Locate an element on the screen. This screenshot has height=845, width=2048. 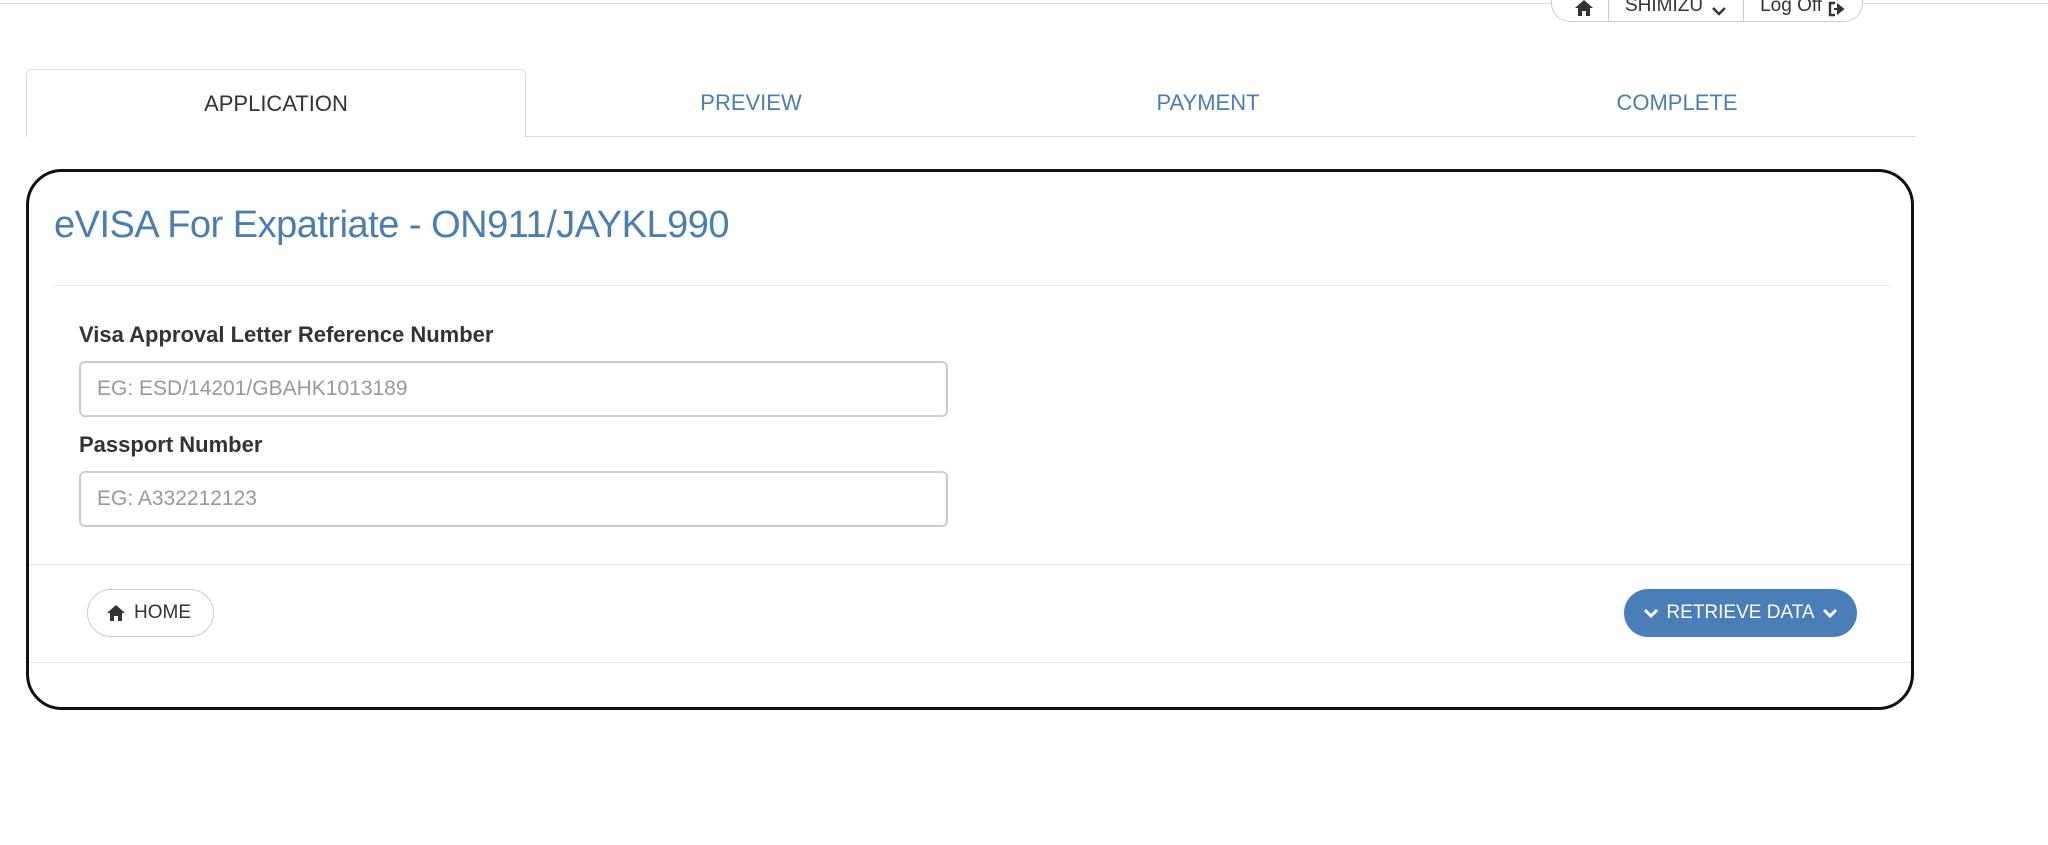
footer-divider-bottom is located at coordinates (970, 662).